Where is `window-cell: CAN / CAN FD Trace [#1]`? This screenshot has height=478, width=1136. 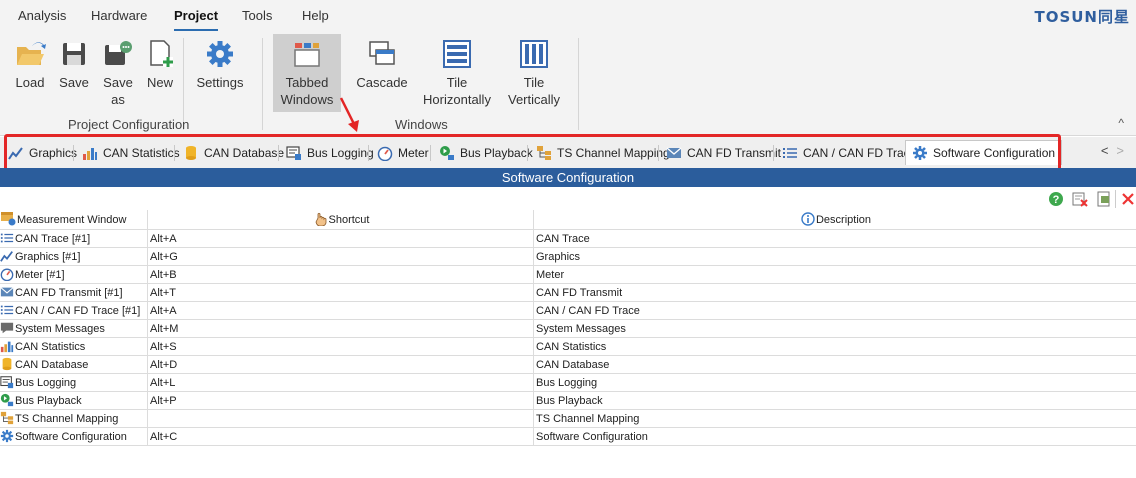
window-cell: CAN / CAN FD Trace [#1] is located at coordinates (73, 310).